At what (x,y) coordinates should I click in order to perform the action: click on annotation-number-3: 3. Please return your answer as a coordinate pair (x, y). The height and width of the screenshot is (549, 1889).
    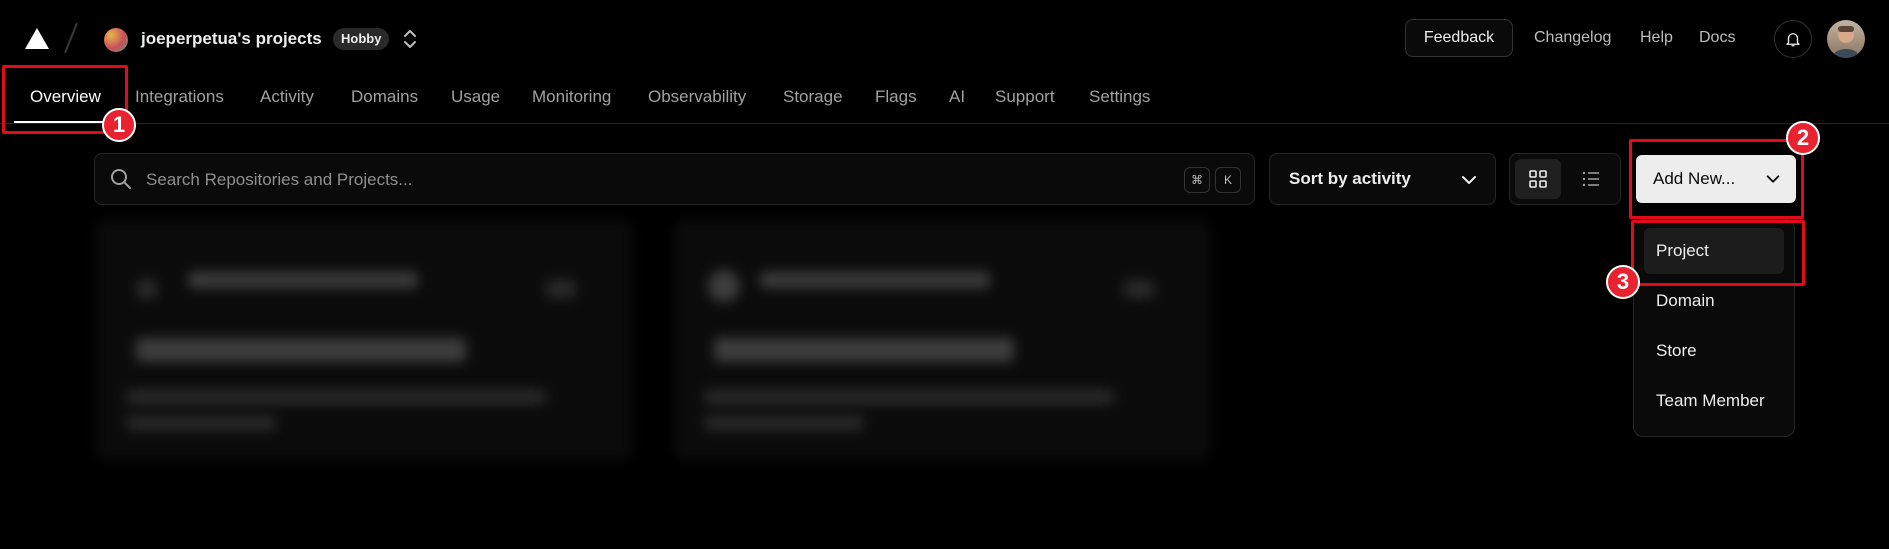
    Looking at the image, I should click on (1623, 282).